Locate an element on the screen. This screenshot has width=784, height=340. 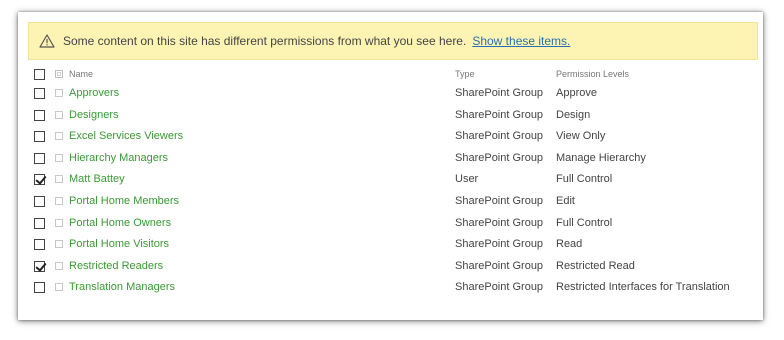
row-permission-level: Edit is located at coordinates (565, 200).